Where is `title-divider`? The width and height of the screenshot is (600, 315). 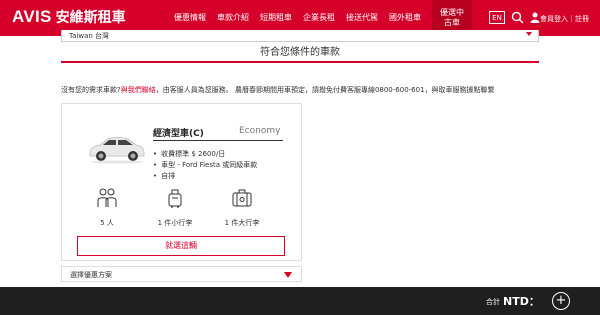 title-divider is located at coordinates (218, 140).